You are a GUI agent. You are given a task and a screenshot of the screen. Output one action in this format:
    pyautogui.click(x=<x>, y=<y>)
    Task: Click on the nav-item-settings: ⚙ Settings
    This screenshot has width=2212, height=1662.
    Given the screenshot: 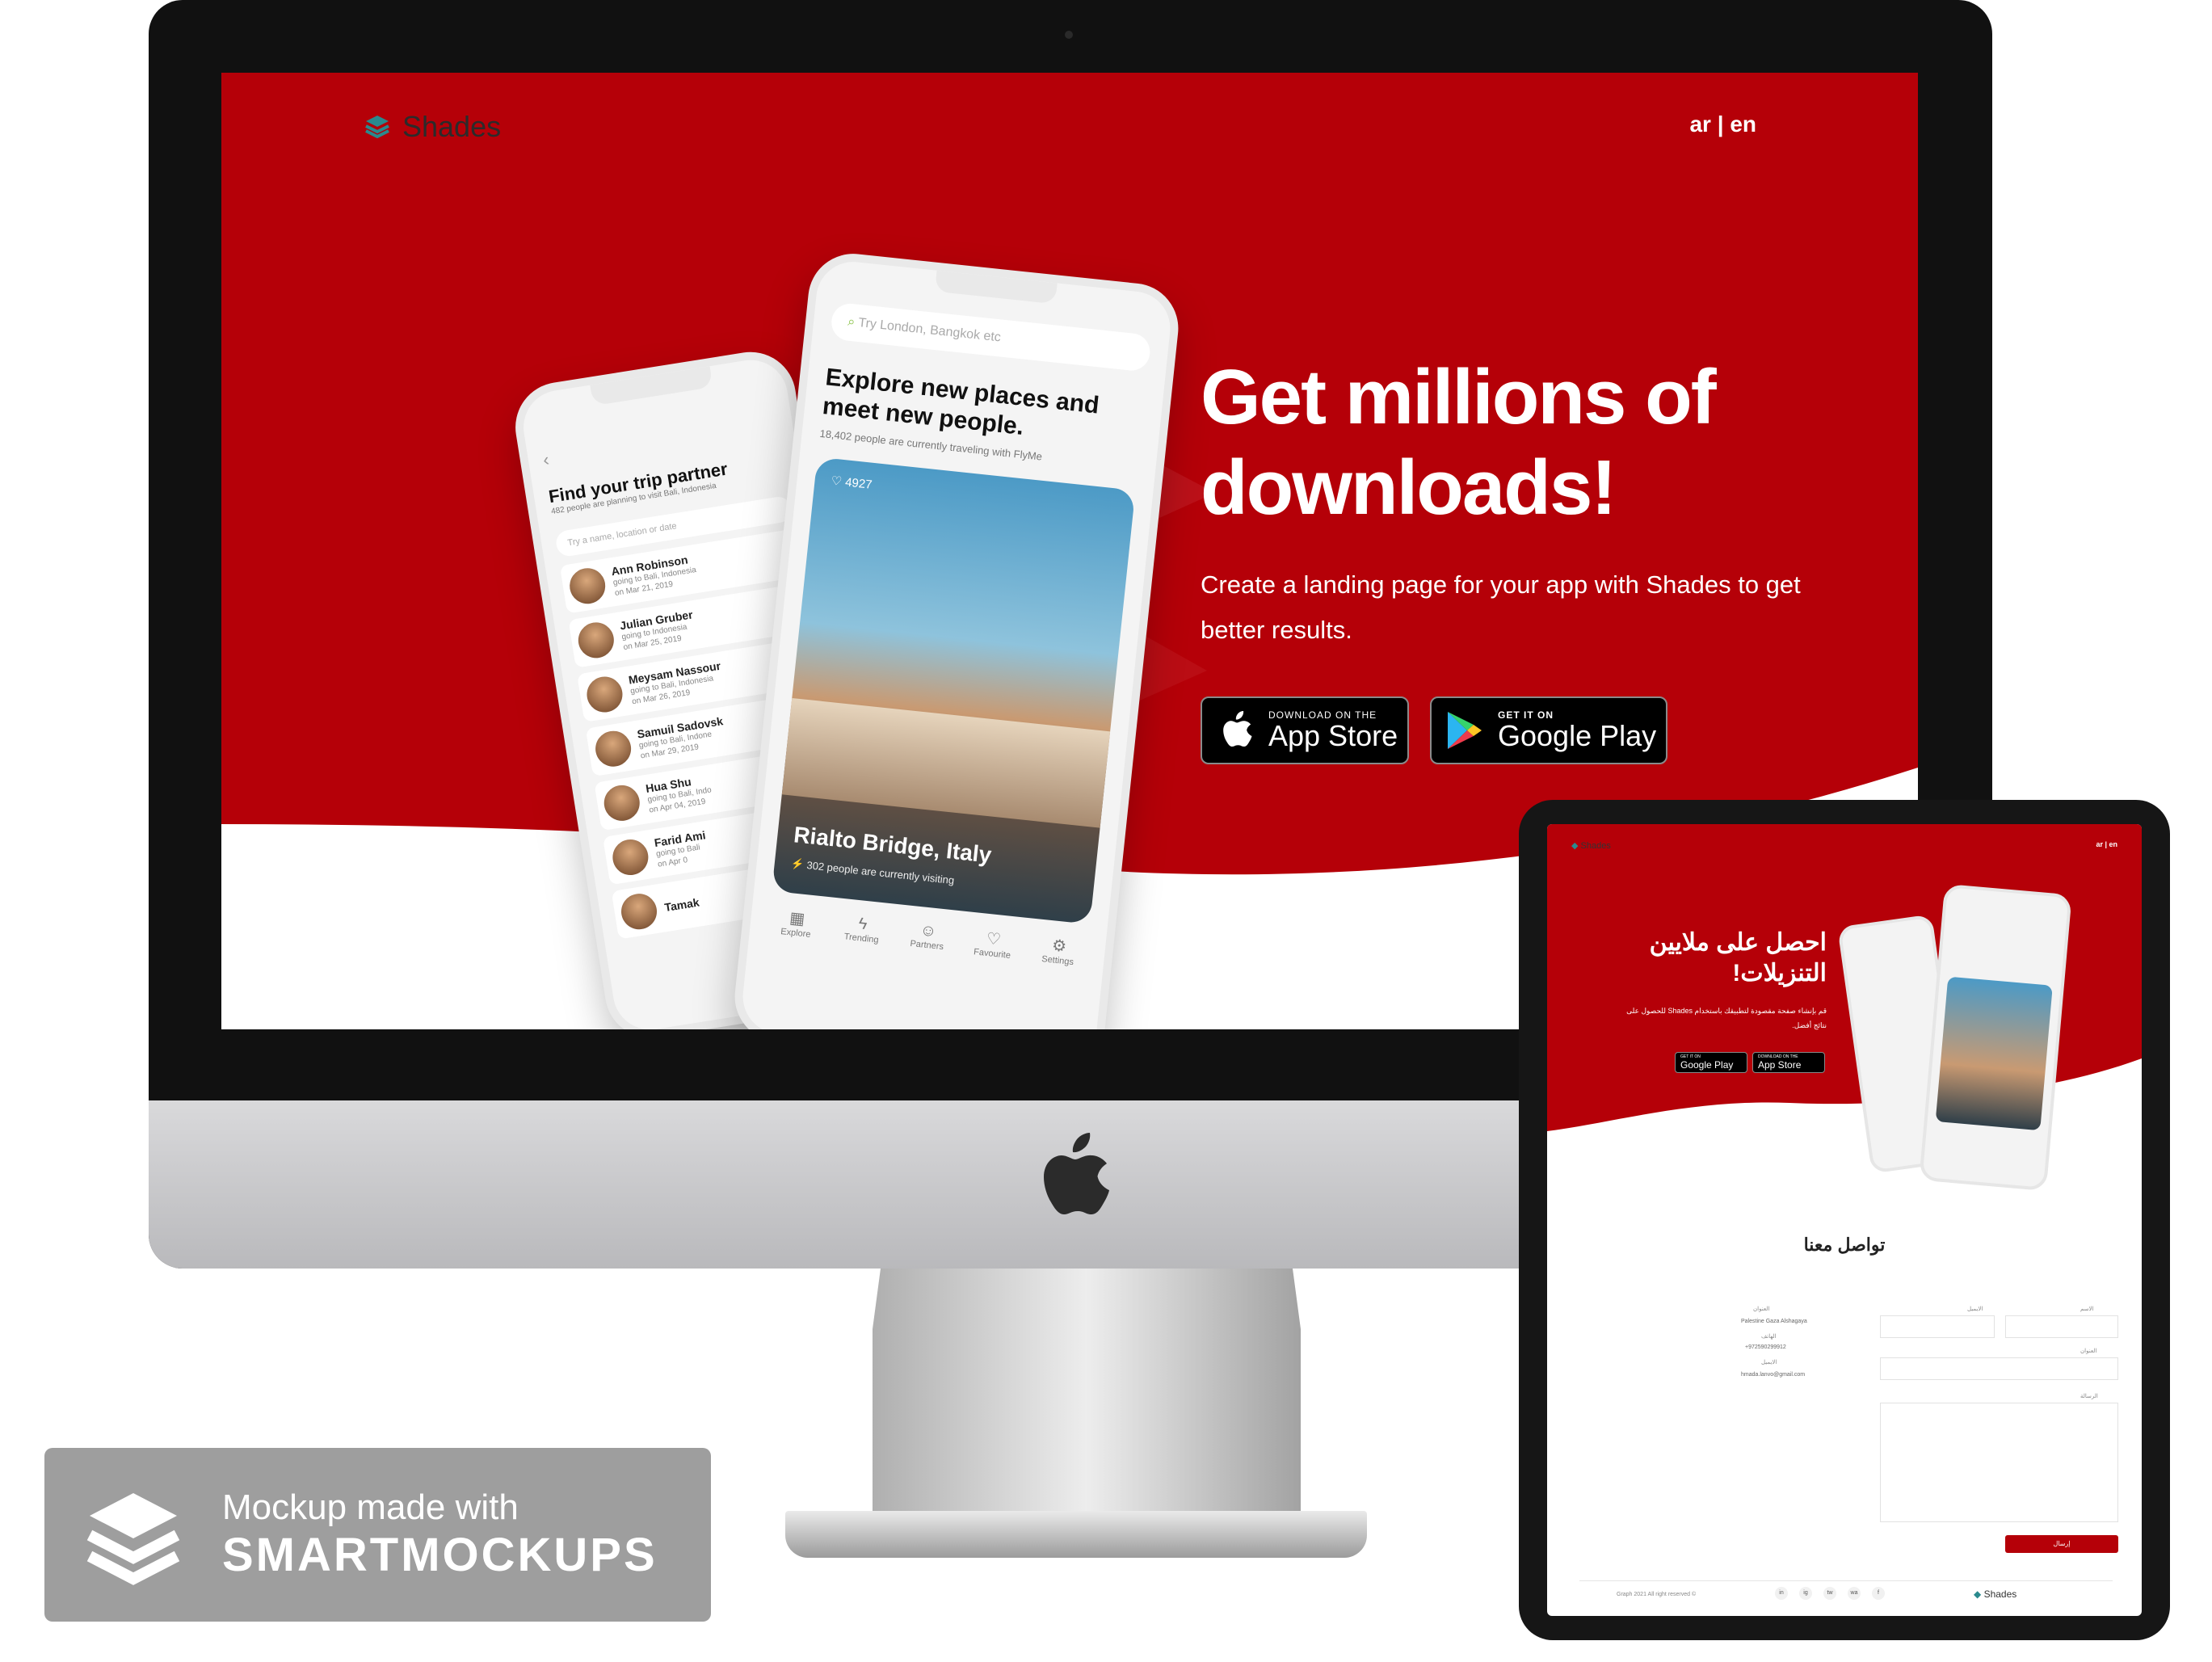 What is the action you would take?
    pyautogui.click(x=1058, y=951)
    